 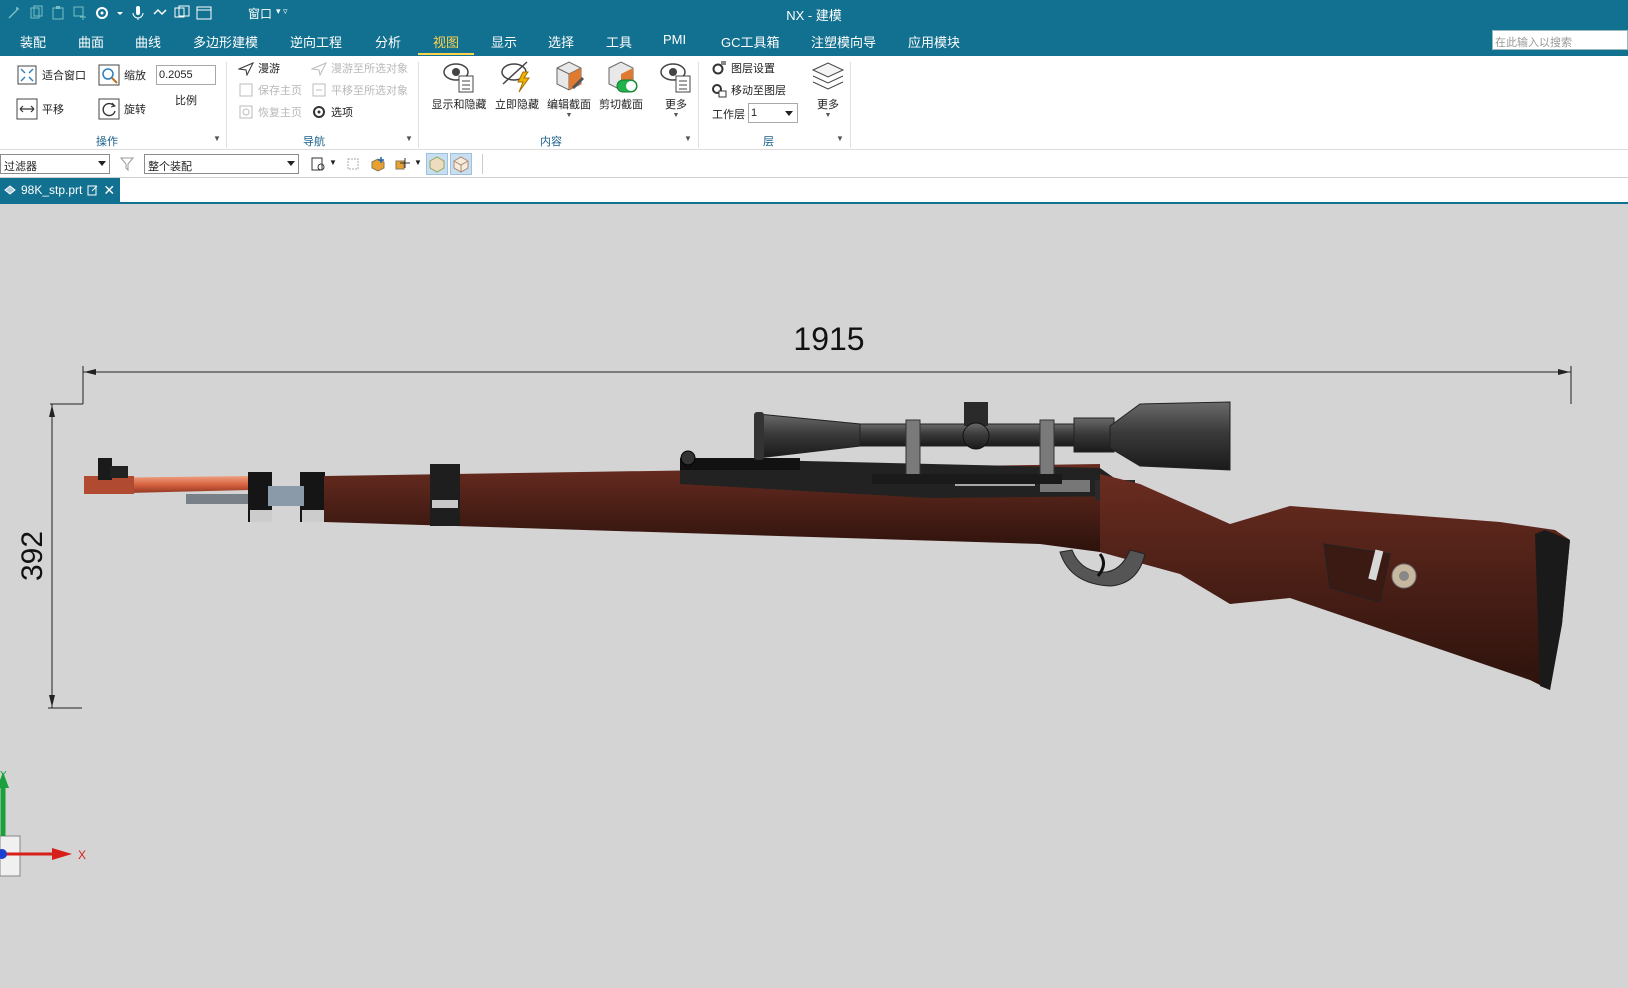 I want to click on close-tab-icon: ✕, so click(x=109, y=190).